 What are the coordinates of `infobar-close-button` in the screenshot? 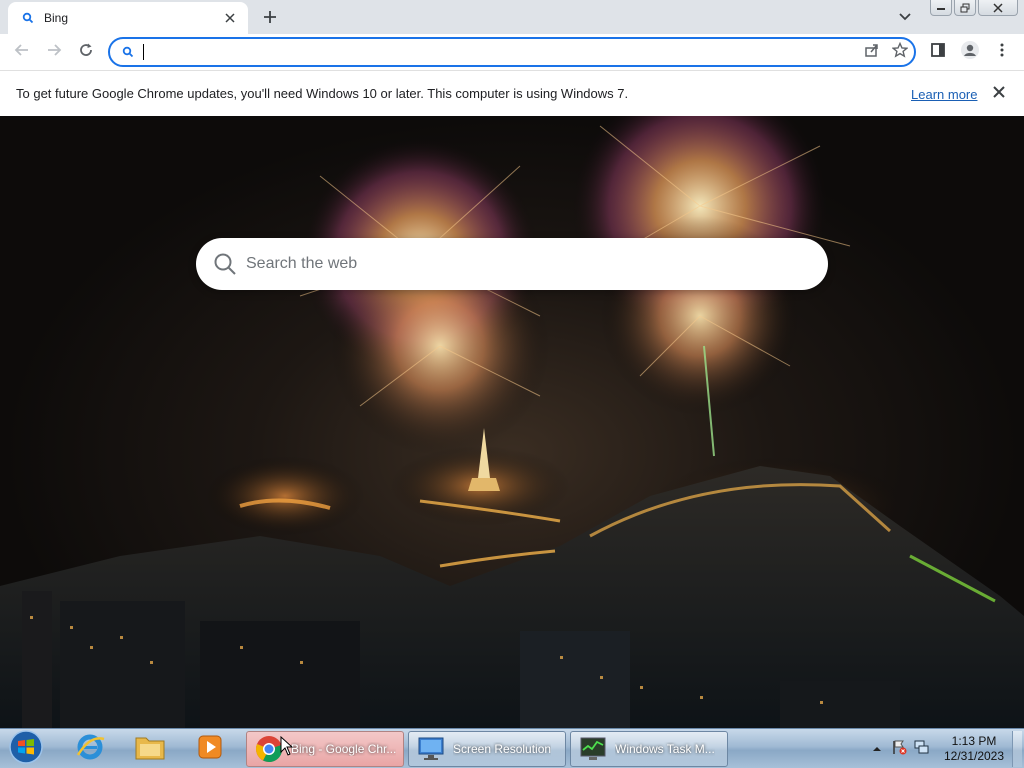 It's located at (999, 94).